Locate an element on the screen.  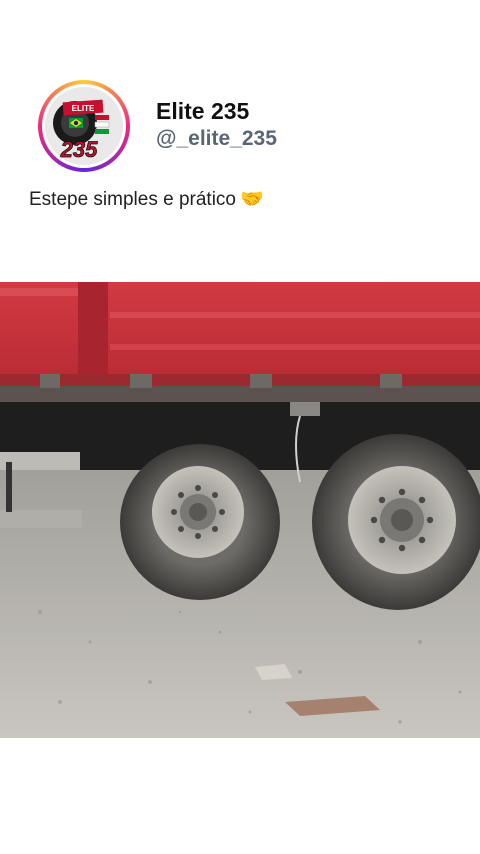
avatar-logo-icon: ELITE 235 is located at coordinates (84, 126).